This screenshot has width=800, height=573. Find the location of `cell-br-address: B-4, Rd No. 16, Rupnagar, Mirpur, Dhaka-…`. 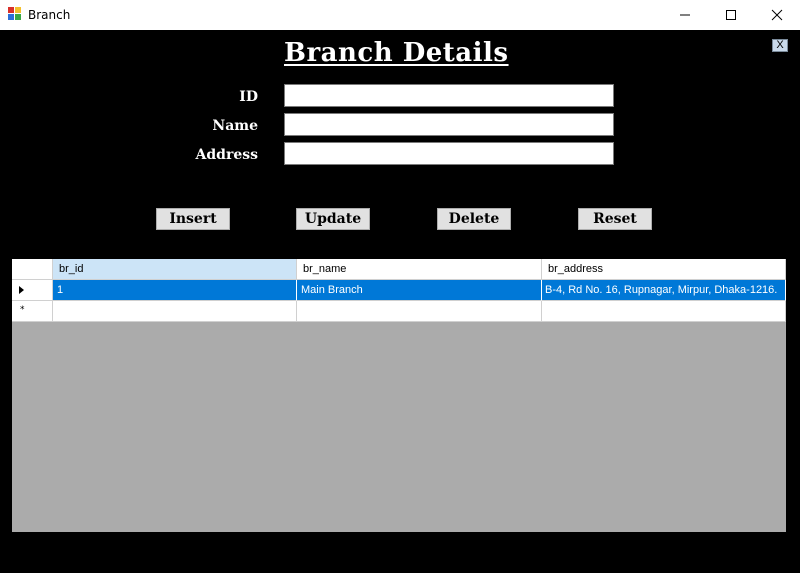

cell-br-address: B-4, Rd No. 16, Rupnagar, Mirpur, Dhaka-… is located at coordinates (664, 290).